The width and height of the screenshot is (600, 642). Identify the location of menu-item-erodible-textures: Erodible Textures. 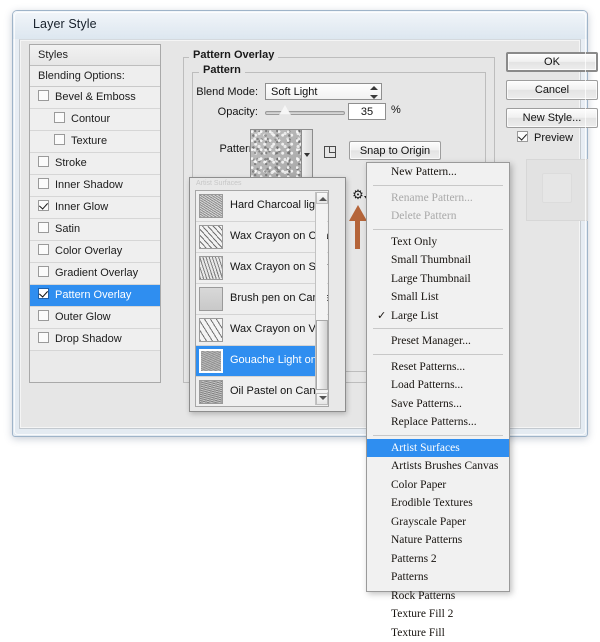
(438, 503).